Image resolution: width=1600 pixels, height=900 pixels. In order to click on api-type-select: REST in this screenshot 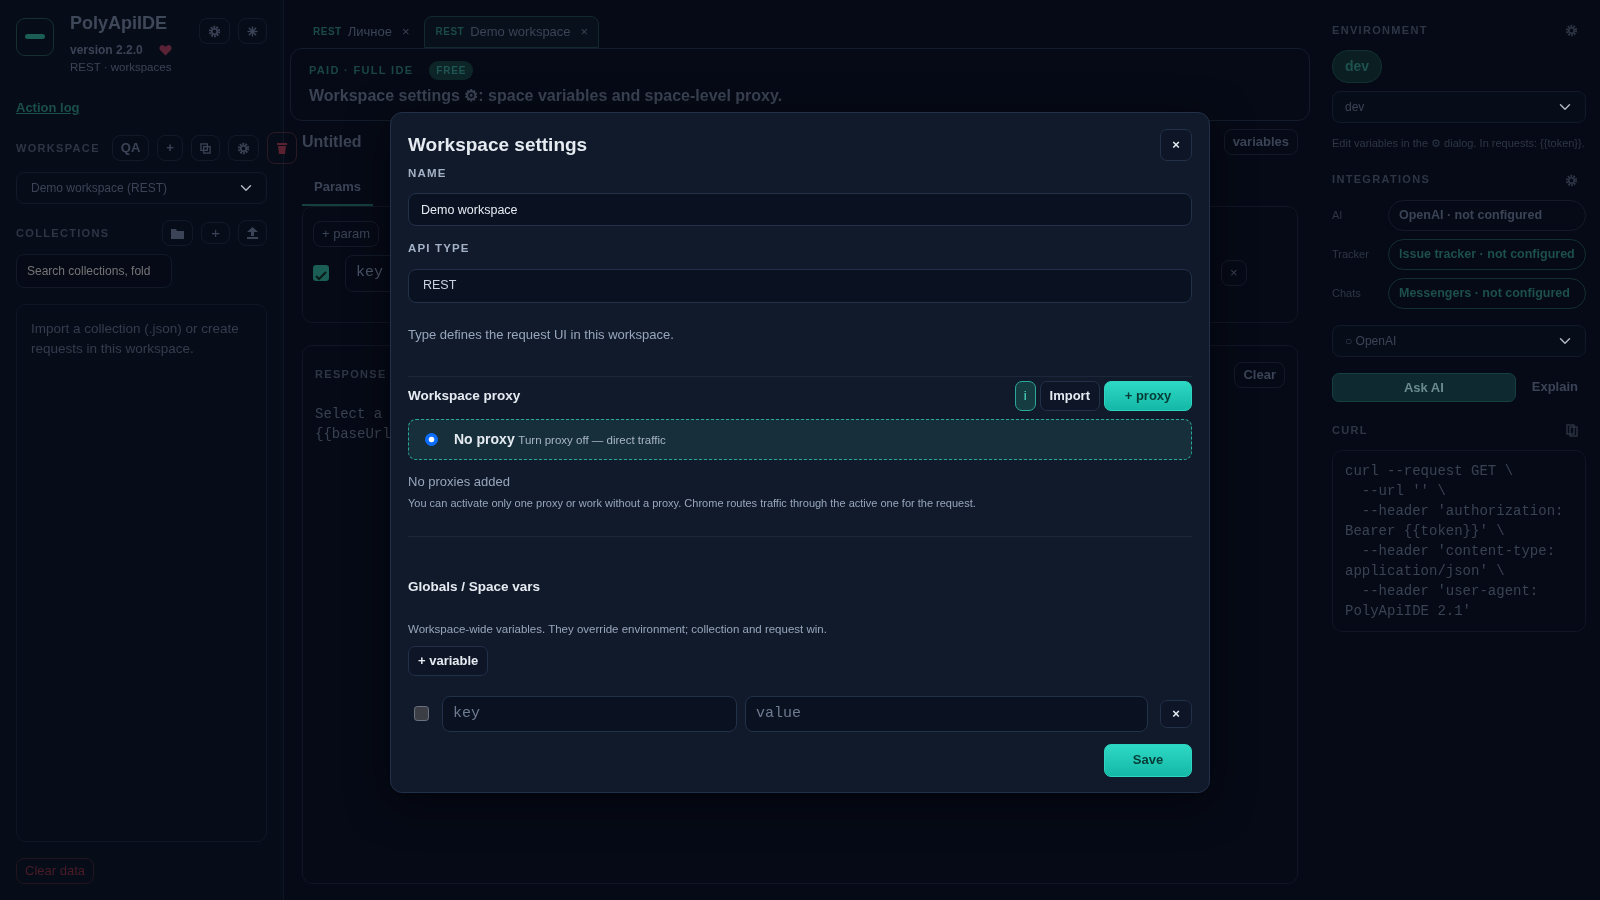, I will do `click(800, 285)`.